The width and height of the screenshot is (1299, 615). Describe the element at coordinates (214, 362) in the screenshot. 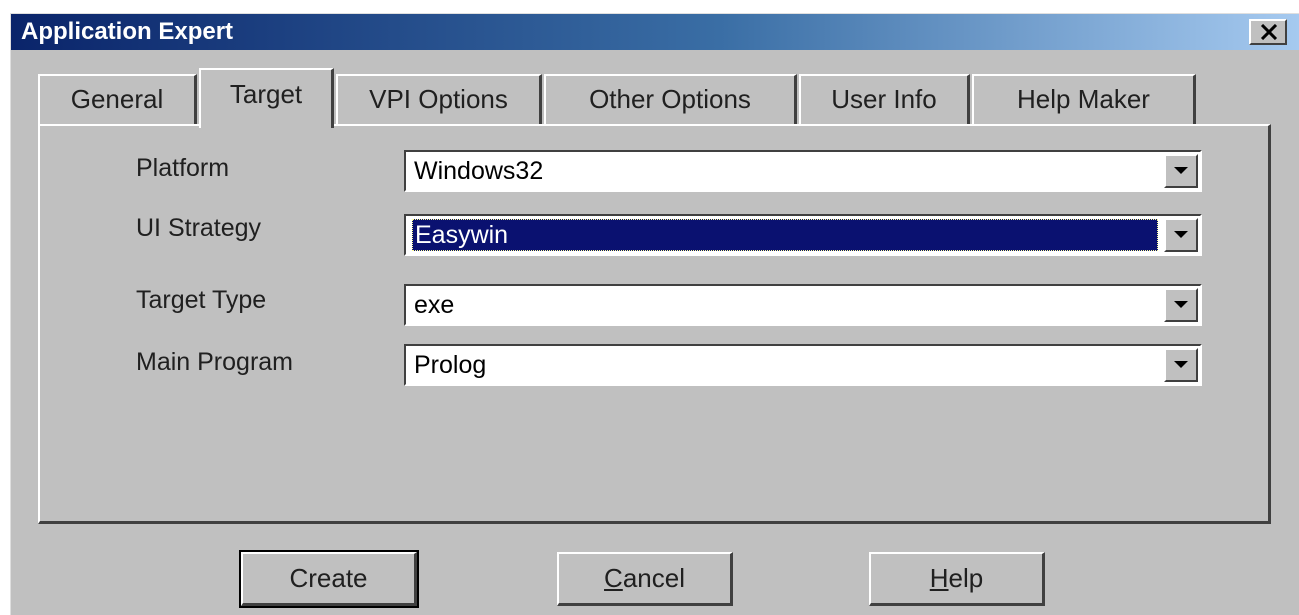

I see `main-program-label: Main Program` at that location.